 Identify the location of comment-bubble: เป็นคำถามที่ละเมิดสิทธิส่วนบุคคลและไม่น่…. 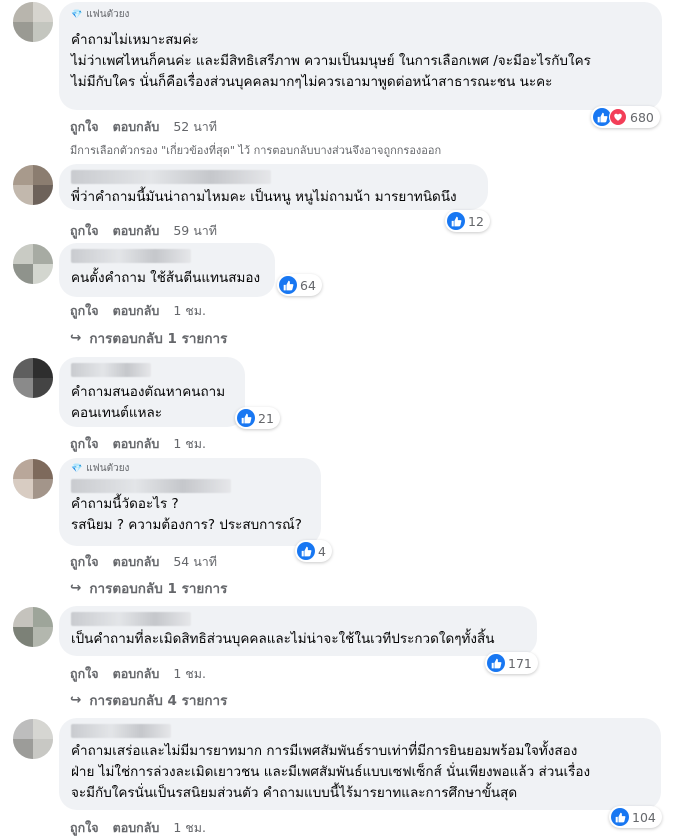
(298, 631).